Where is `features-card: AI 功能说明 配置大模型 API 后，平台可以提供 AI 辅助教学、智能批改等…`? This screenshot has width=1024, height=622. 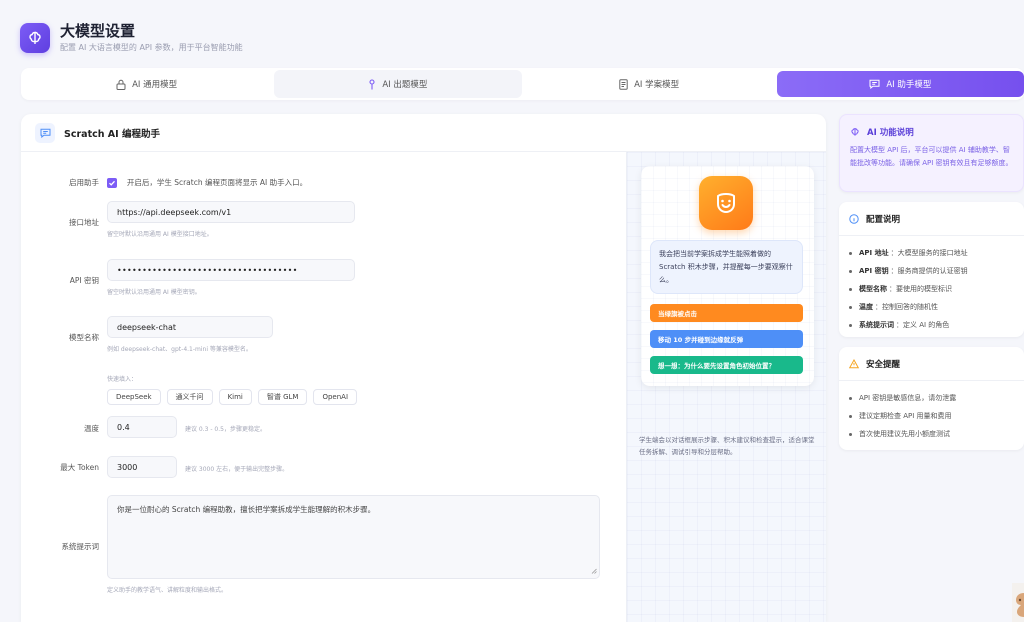
features-card: AI 功能说明 配置大模型 API 后，平台可以提供 AI 辅助教学、智能批改等… is located at coordinates (931, 153).